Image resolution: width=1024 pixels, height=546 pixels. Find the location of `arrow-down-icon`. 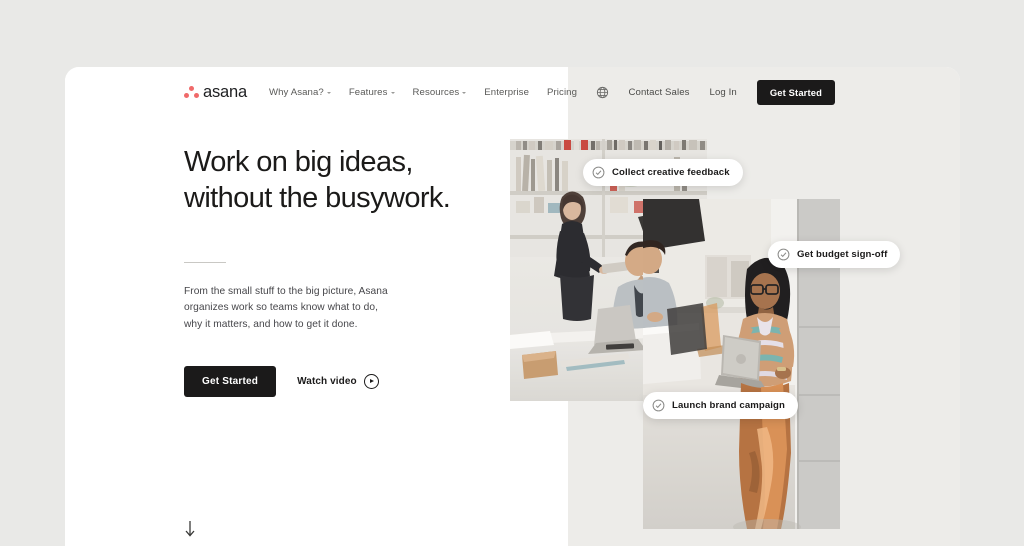

arrow-down-icon is located at coordinates (190, 529).